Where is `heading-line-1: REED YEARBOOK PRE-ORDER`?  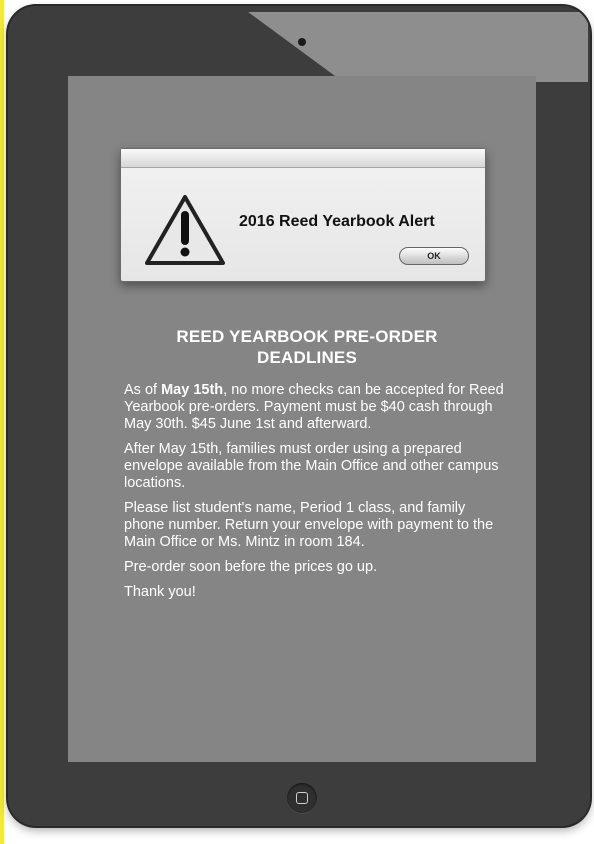 heading-line-1: REED YEARBOOK PRE-ORDER is located at coordinates (307, 336).